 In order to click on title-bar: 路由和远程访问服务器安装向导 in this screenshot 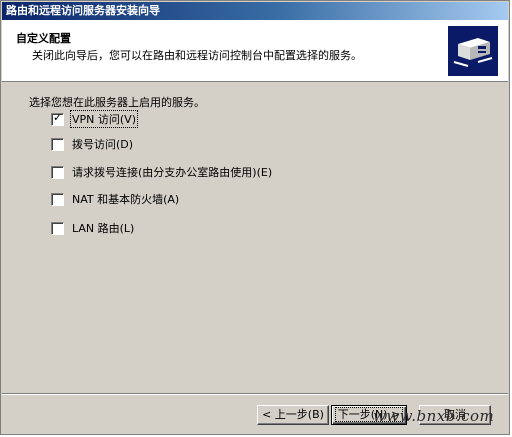, I will do `click(255, 11)`.